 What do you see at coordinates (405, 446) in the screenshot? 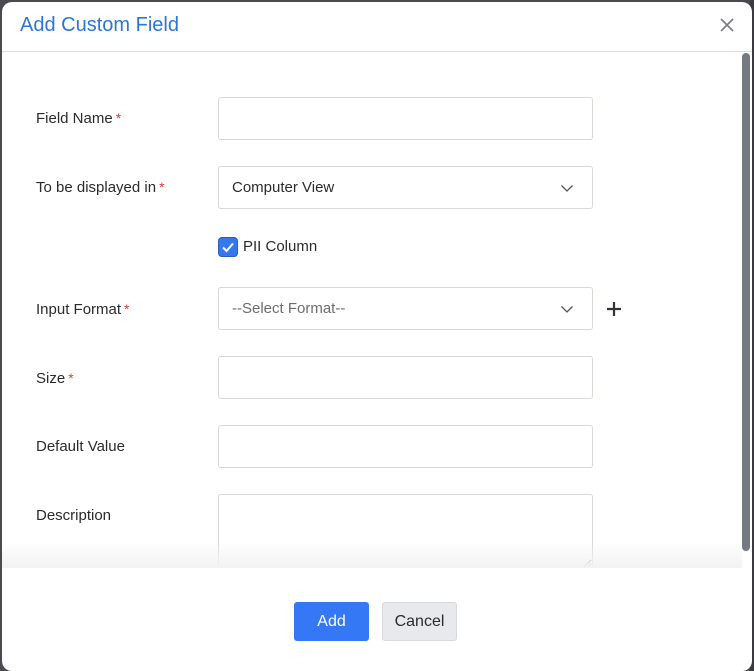
I see `default-value-input` at bounding box center [405, 446].